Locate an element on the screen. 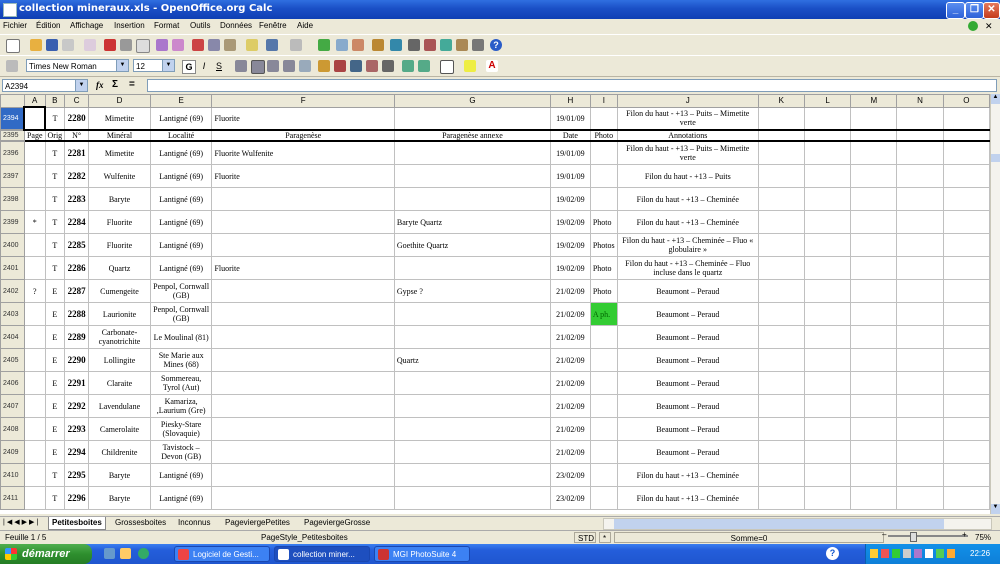  delete-decimal-icon is located at coordinates (388, 66).